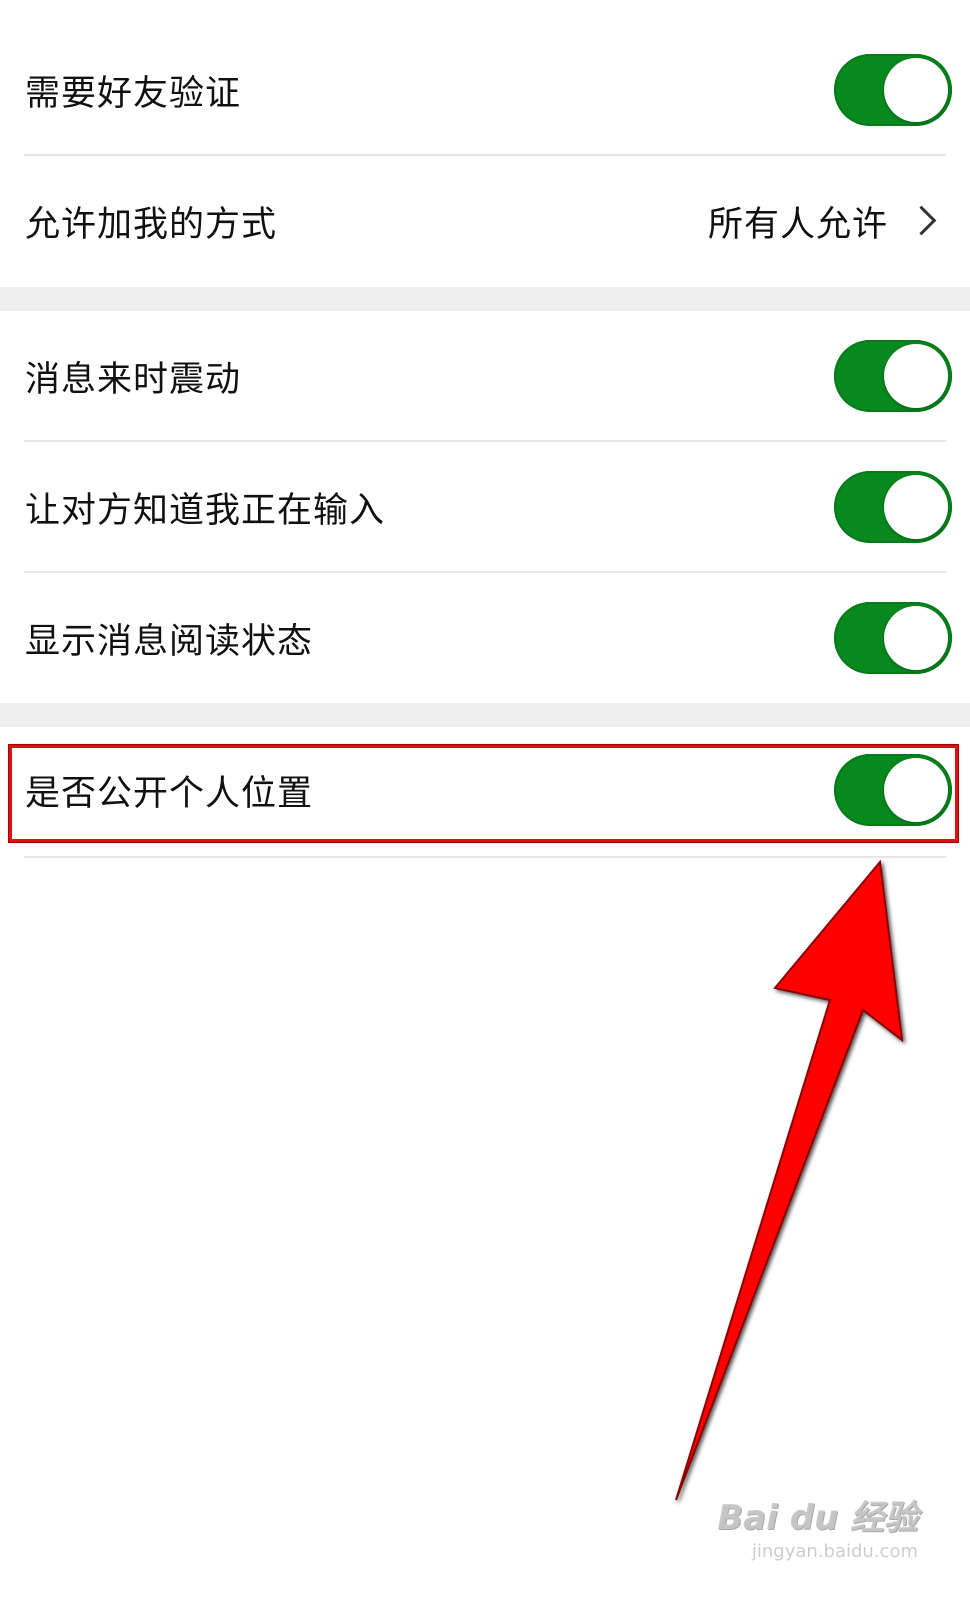 The width and height of the screenshot is (970, 1600). What do you see at coordinates (133, 93) in the screenshot?
I see `friend-verification-label: 需要好友验证` at bounding box center [133, 93].